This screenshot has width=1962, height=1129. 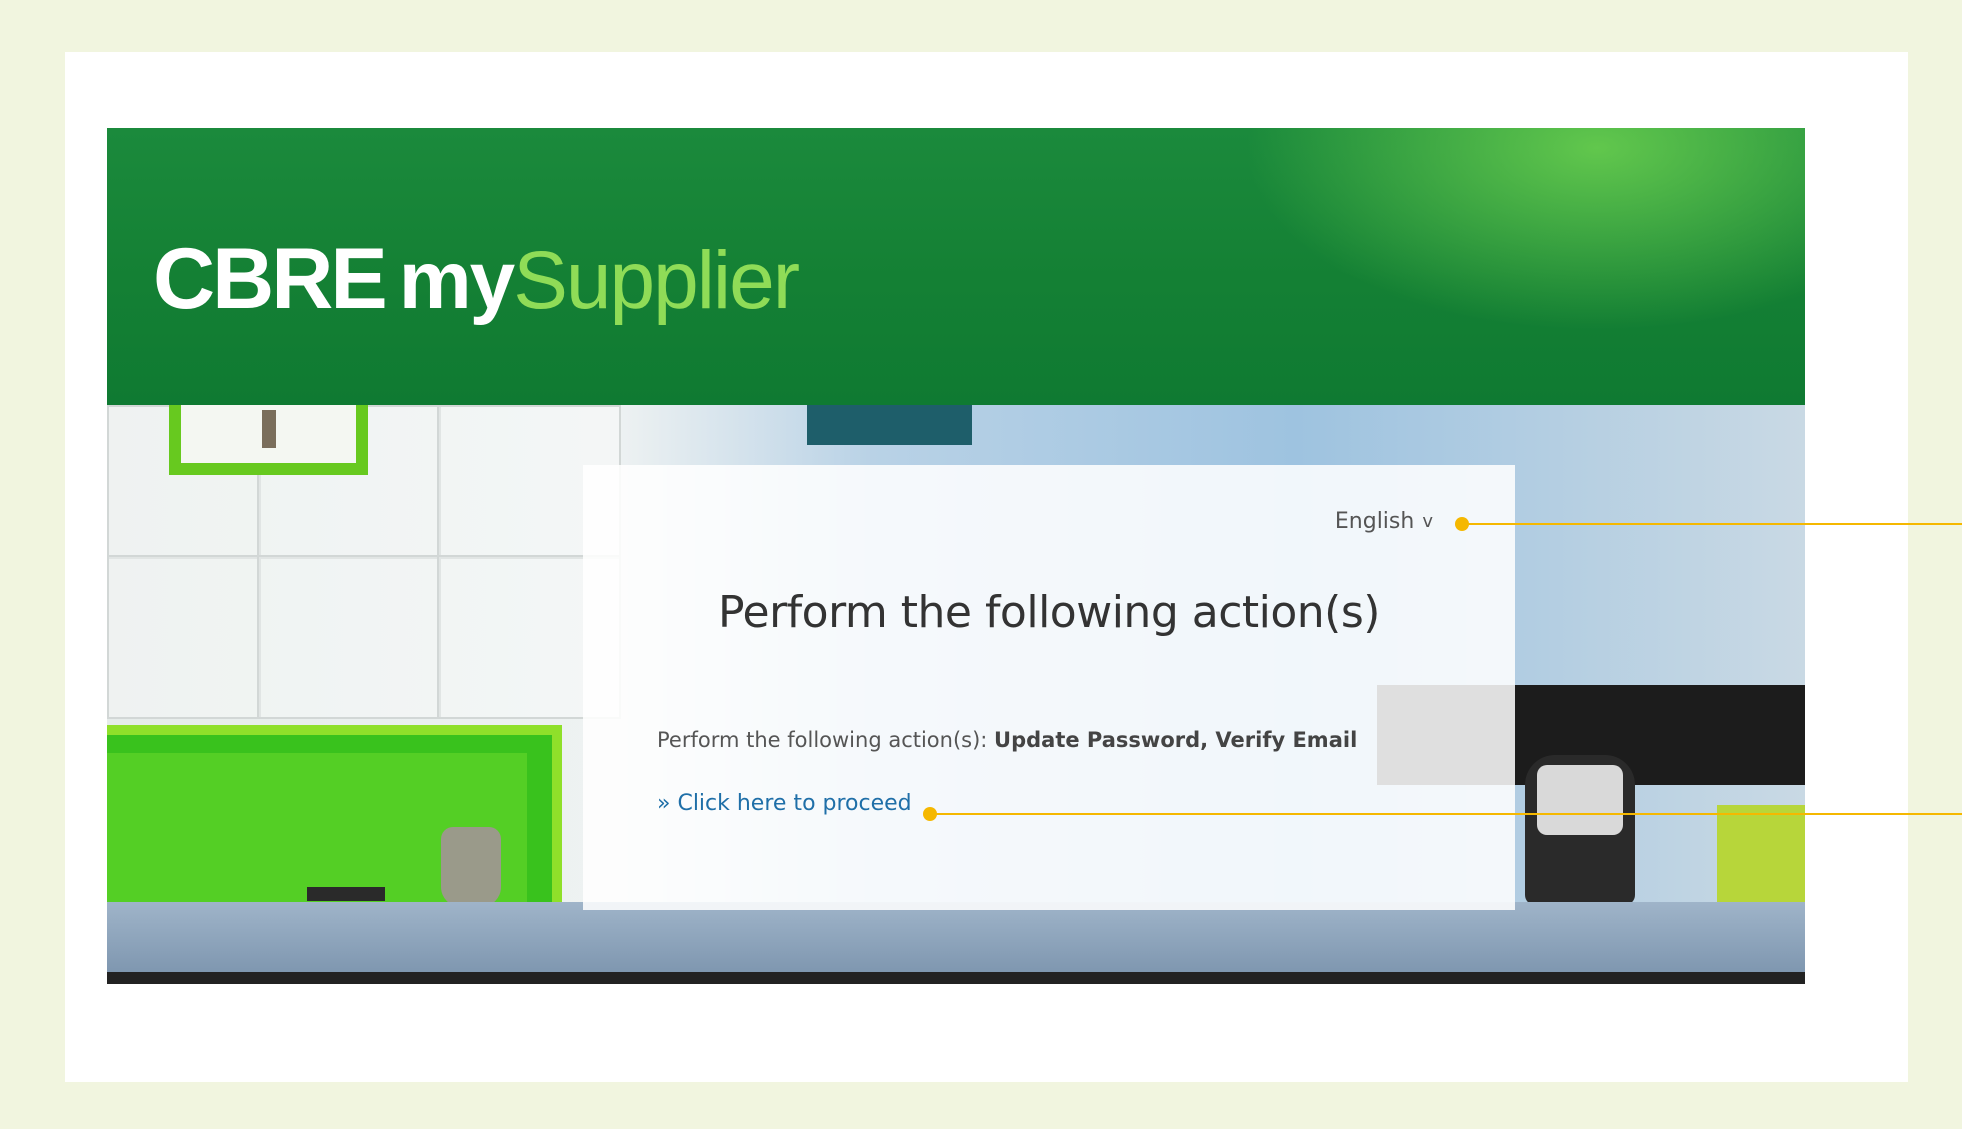 I want to click on dark-window-band, so click(x=889, y=425).